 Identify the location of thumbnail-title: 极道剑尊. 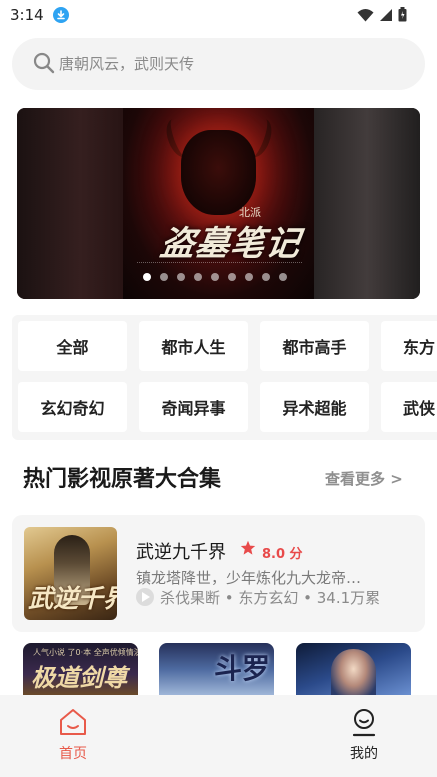
(79, 677).